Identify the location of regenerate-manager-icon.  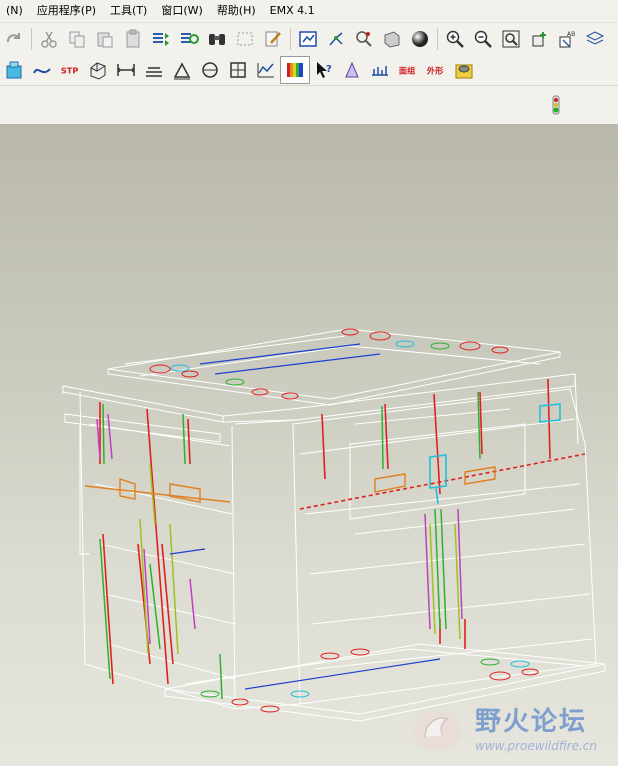
(190, 38).